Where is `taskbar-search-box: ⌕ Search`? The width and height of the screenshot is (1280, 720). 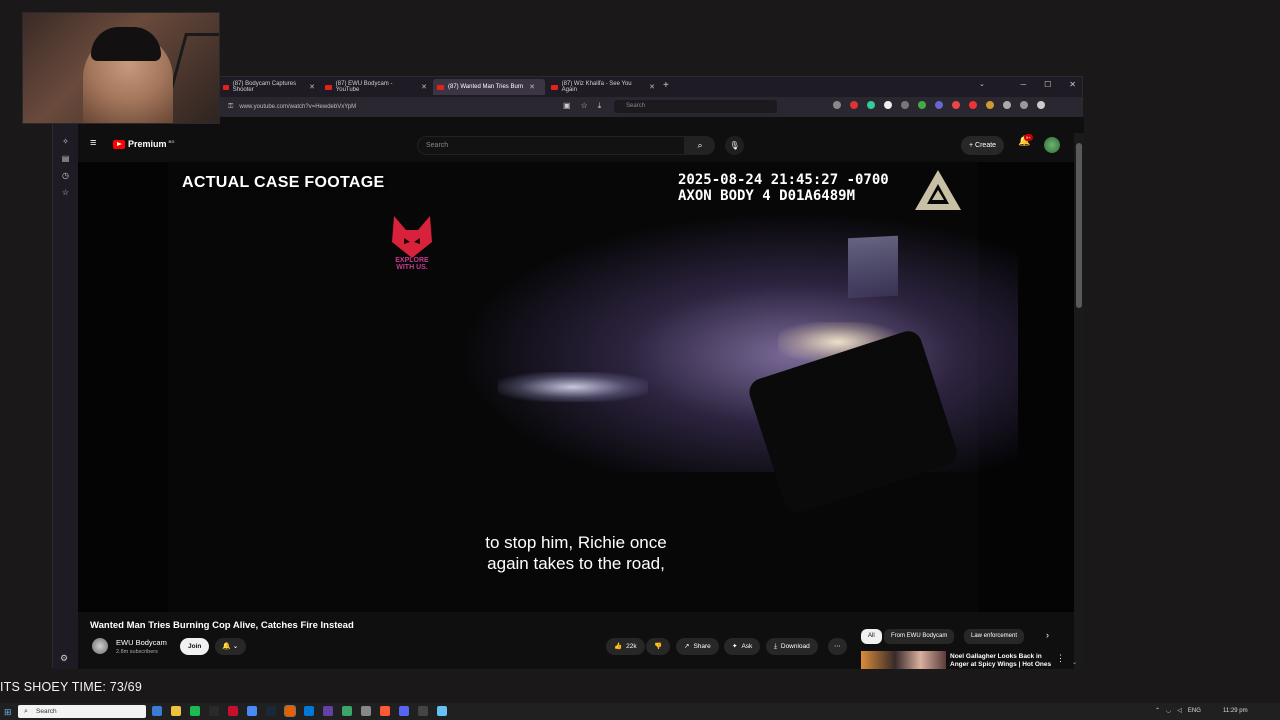
taskbar-search-box: ⌕ Search is located at coordinates (82, 711).